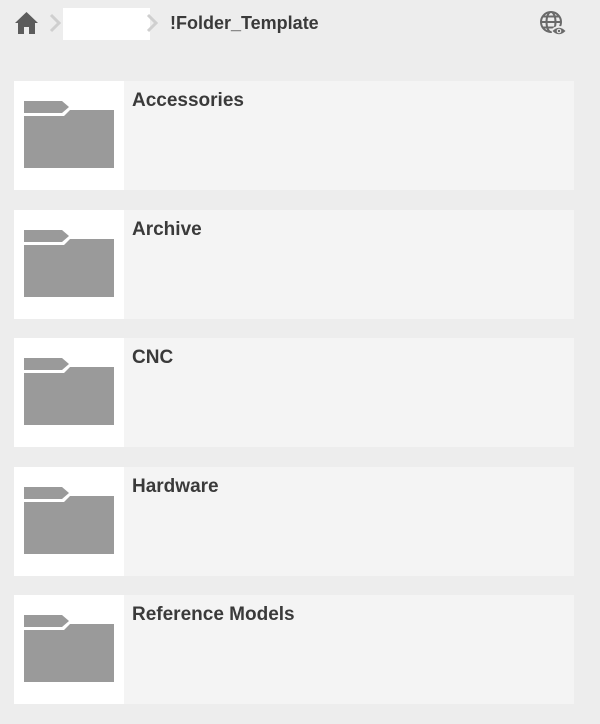 The width and height of the screenshot is (600, 724). I want to click on folder-name: Hardware, so click(175, 486).